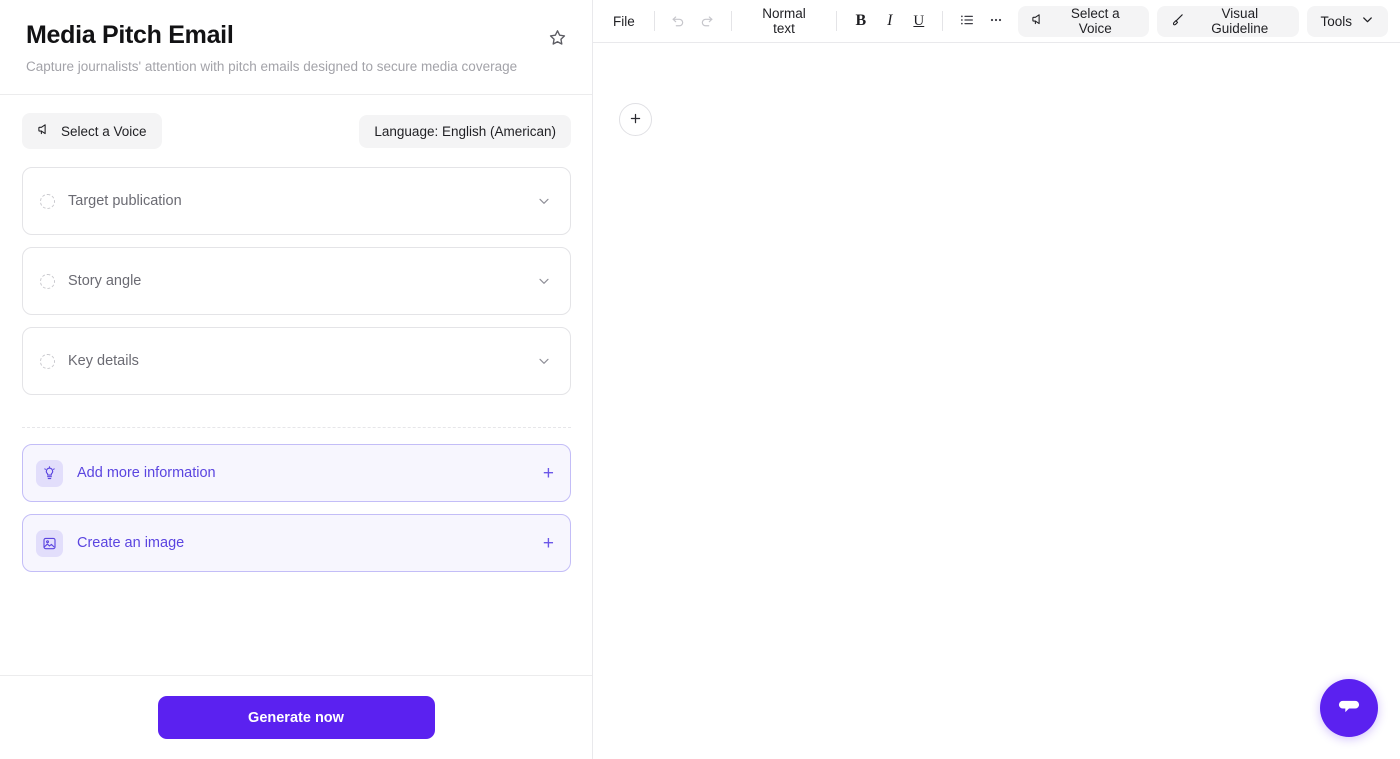 Image resolution: width=1400 pixels, height=759 pixels. What do you see at coordinates (49, 473) in the screenshot?
I see `lightbulb-icon` at bounding box center [49, 473].